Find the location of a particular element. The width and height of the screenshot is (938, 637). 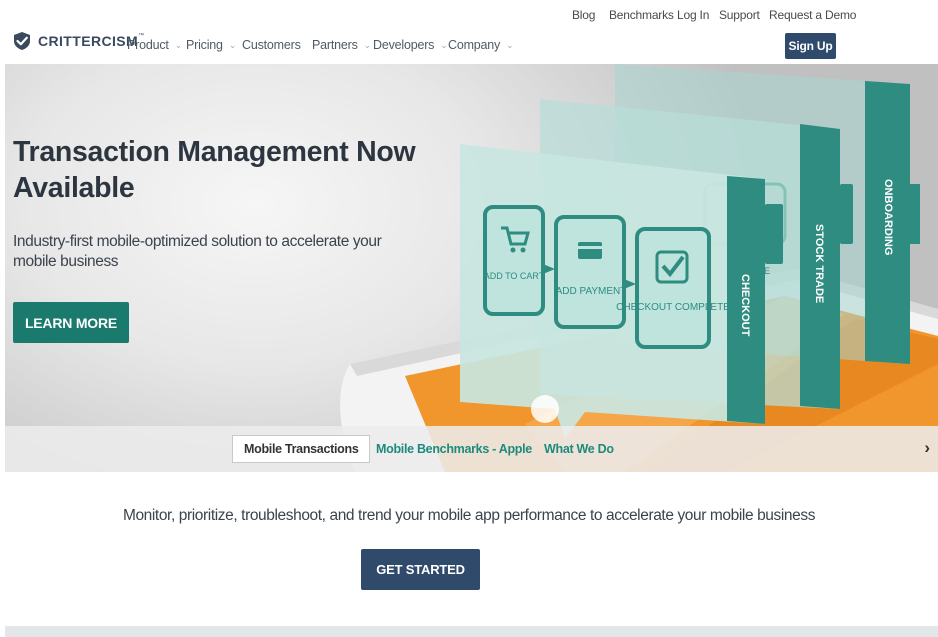

partial-step-label: TE is located at coordinates (768, 259).